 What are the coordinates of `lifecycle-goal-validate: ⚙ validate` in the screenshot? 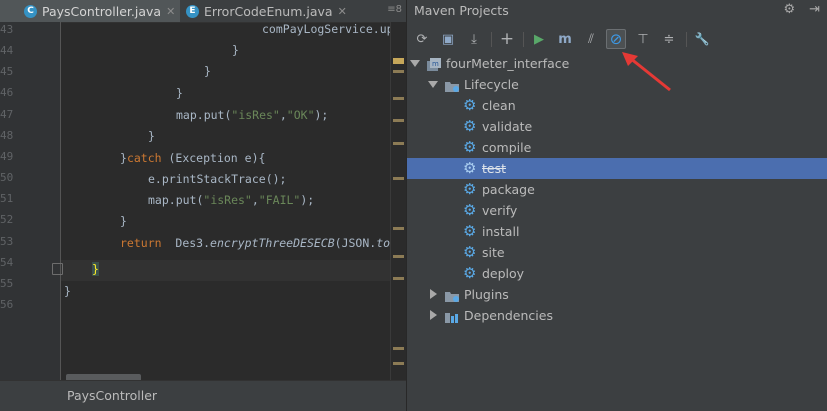 It's located at (617, 126).